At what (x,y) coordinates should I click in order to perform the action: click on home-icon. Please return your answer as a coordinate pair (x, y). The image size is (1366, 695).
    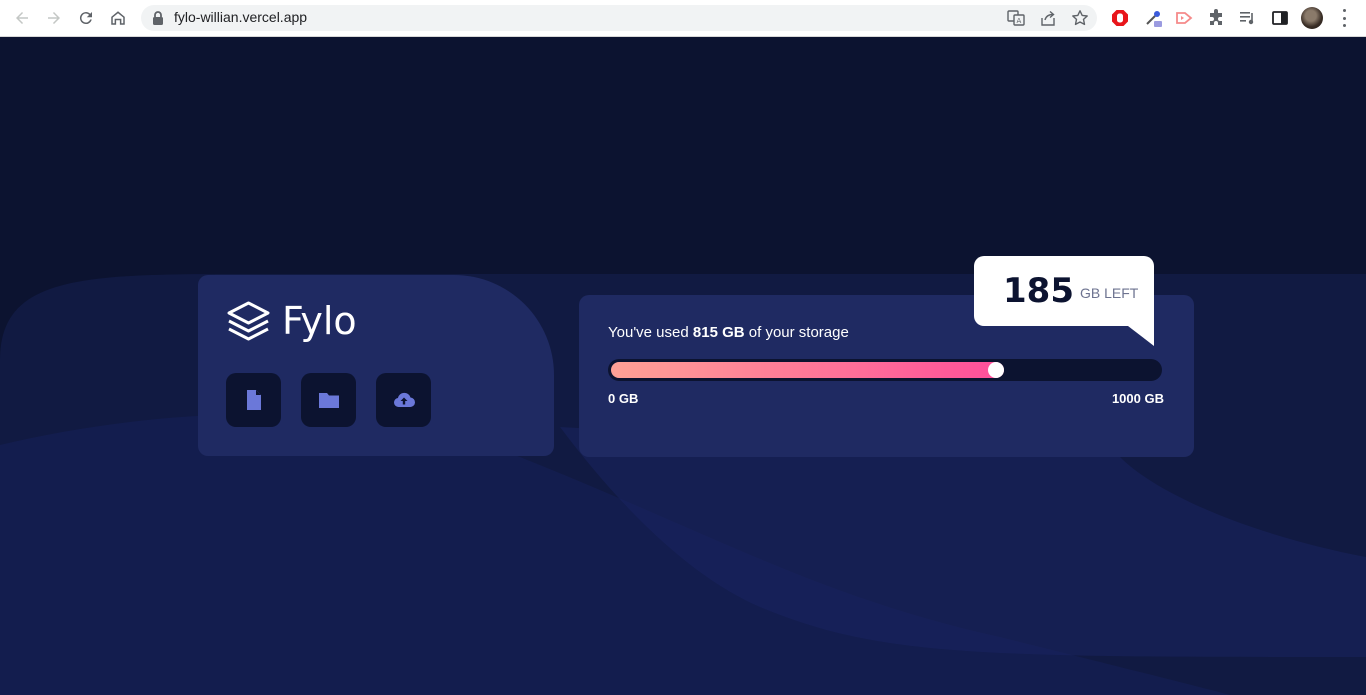
    Looking at the image, I should click on (118, 18).